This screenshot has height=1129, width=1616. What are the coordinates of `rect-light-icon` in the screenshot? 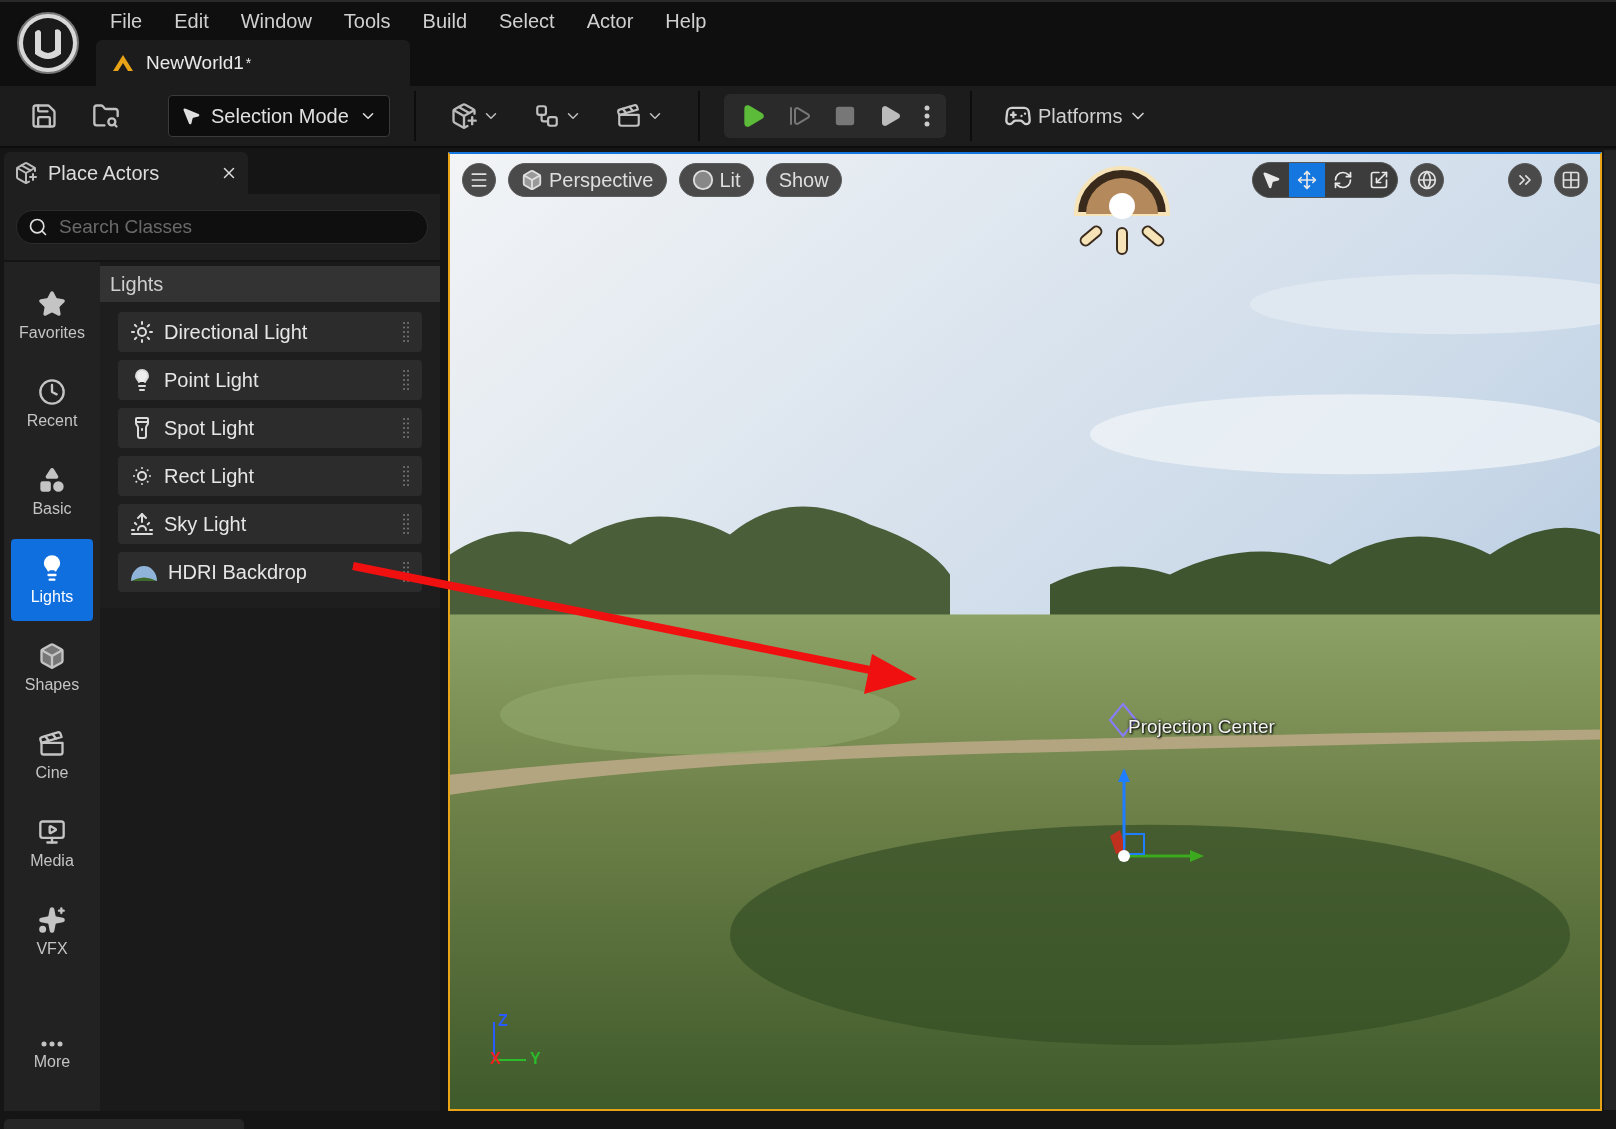 It's located at (142, 476).